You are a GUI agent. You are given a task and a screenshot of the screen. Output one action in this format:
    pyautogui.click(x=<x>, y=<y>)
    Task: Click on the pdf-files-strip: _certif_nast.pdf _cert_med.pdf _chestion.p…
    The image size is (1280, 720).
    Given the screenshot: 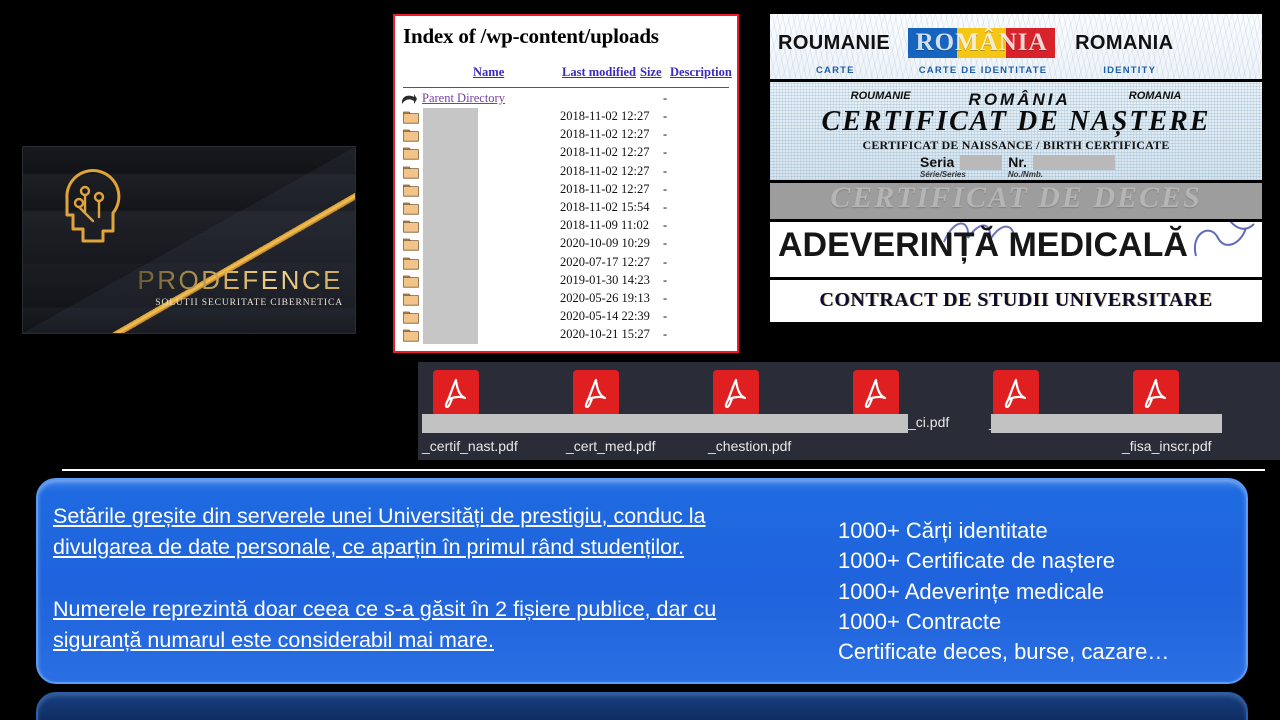 What is the action you would take?
    pyautogui.click(x=849, y=411)
    